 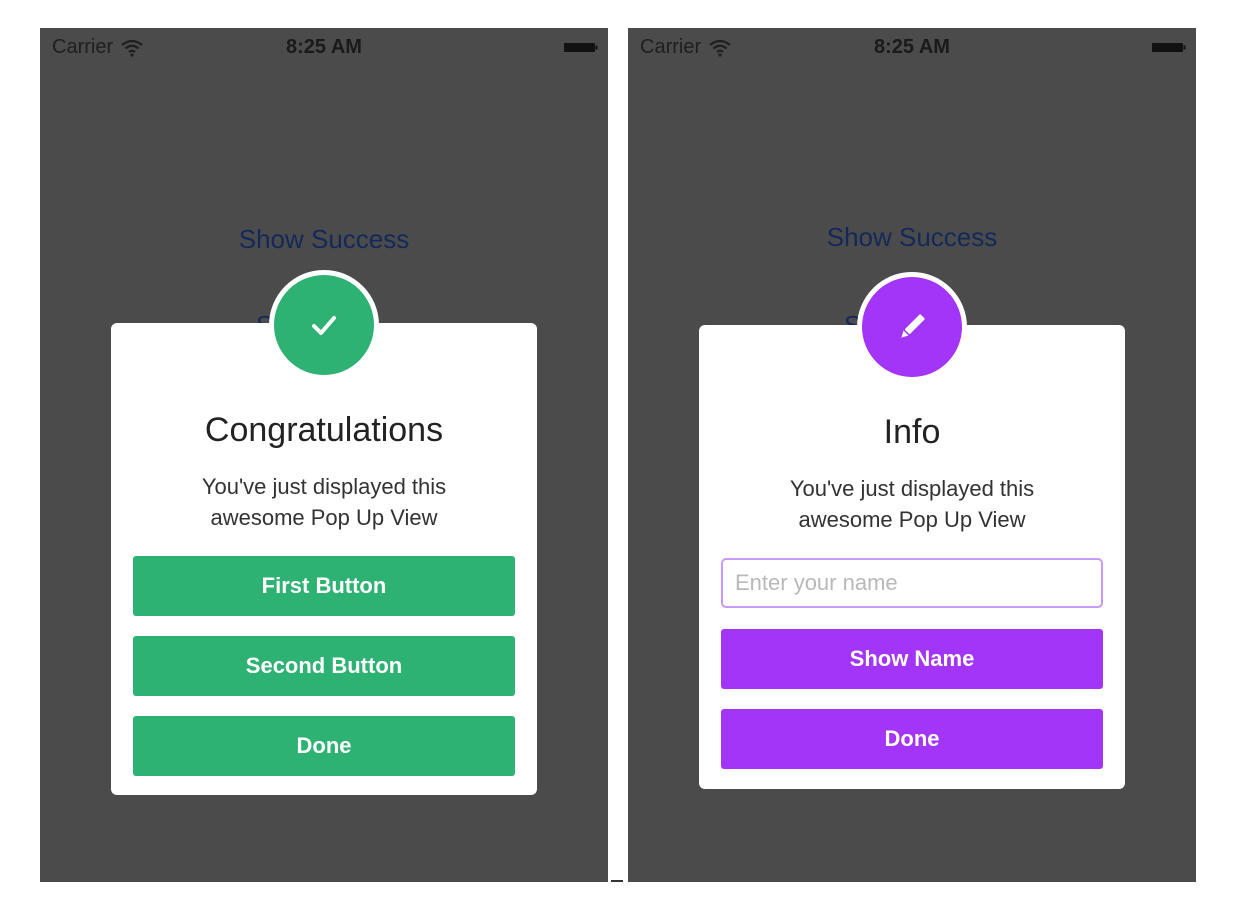 I want to click on divider-mark, so click(x=617, y=881).